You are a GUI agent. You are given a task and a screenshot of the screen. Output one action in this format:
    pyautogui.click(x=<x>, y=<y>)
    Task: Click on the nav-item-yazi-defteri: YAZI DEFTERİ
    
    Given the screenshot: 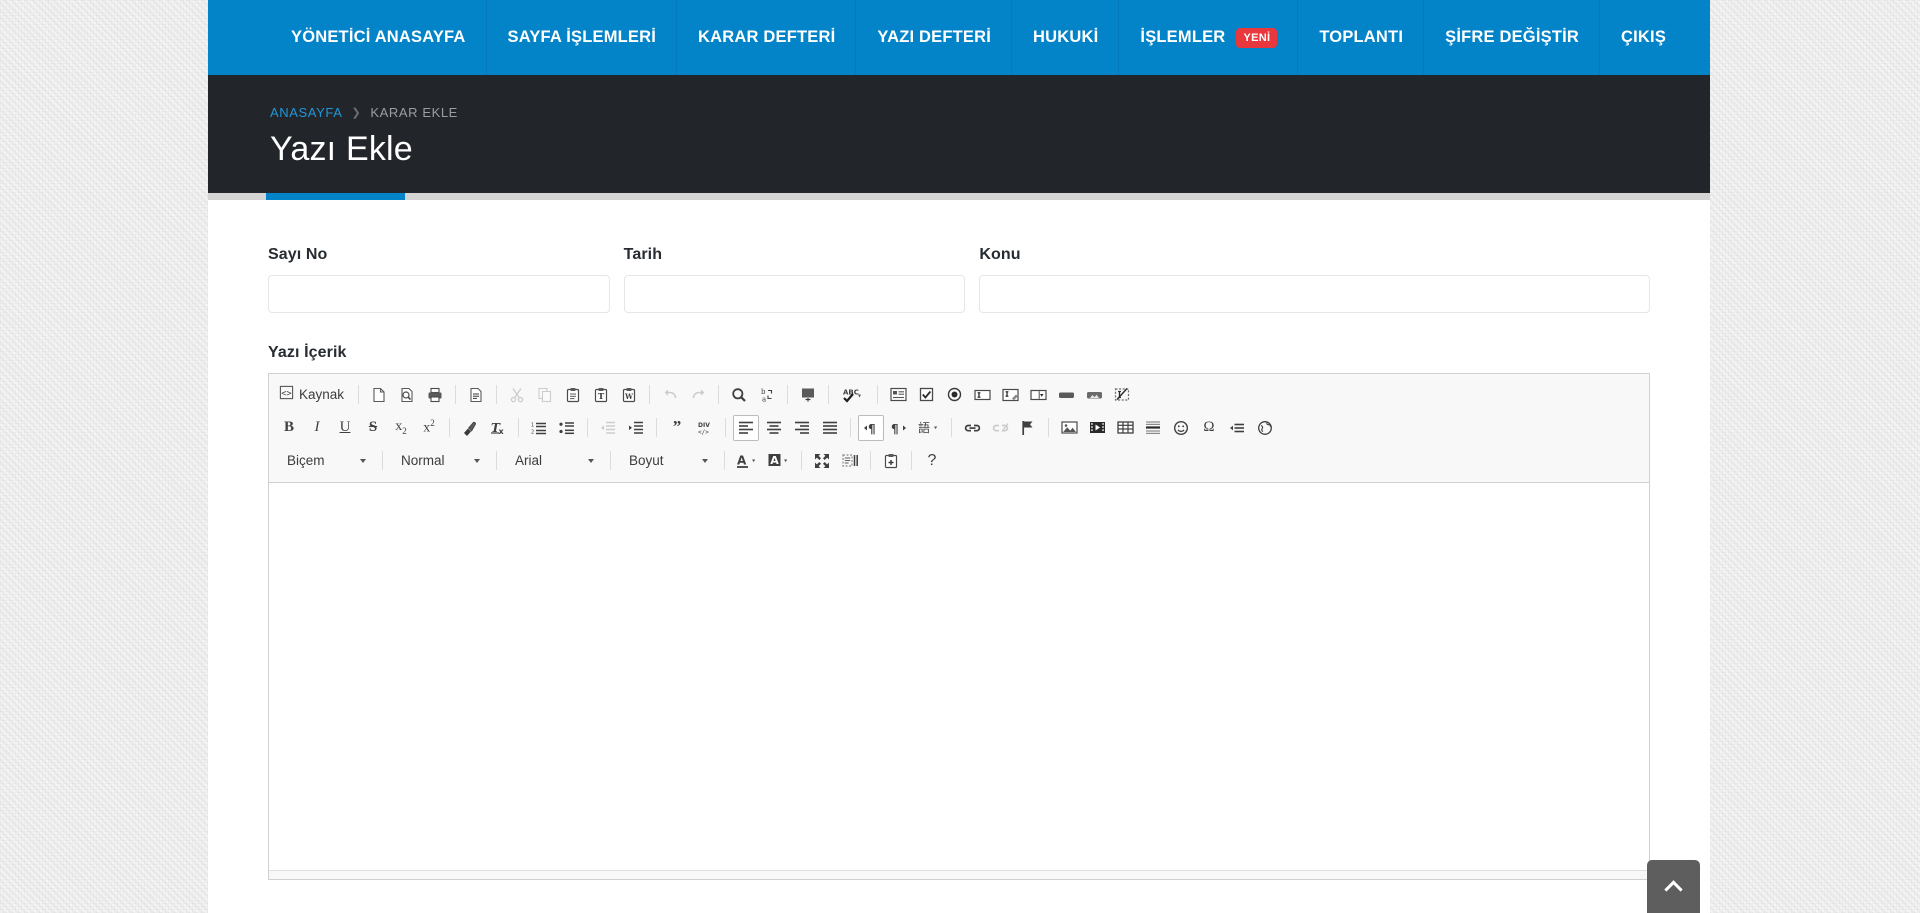 What is the action you would take?
    pyautogui.click(x=934, y=37)
    